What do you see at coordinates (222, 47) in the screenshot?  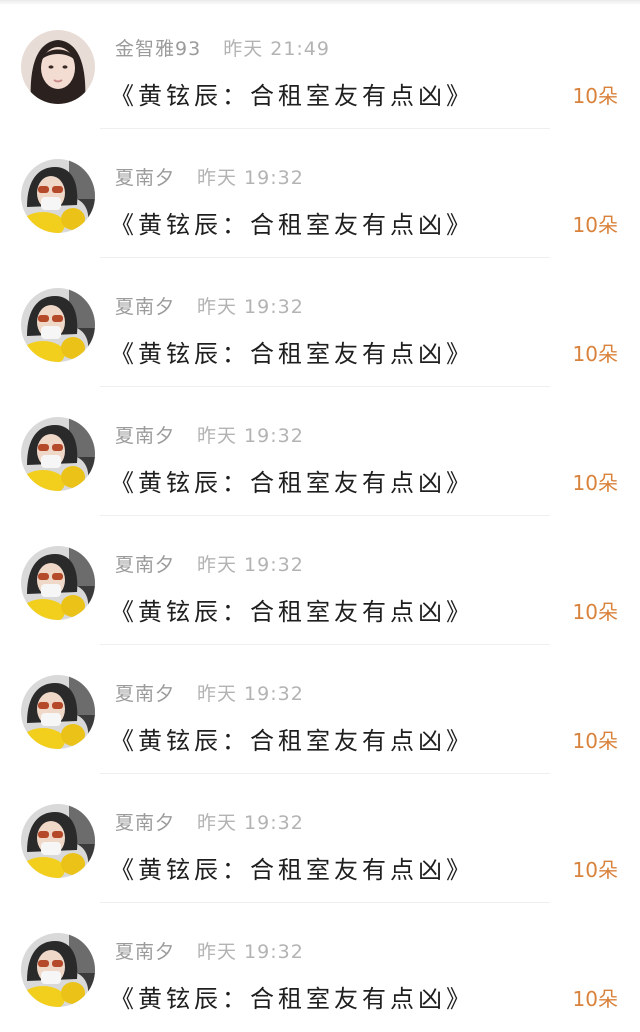 I see `name-line: 金智雅93 昨天 21:49` at bounding box center [222, 47].